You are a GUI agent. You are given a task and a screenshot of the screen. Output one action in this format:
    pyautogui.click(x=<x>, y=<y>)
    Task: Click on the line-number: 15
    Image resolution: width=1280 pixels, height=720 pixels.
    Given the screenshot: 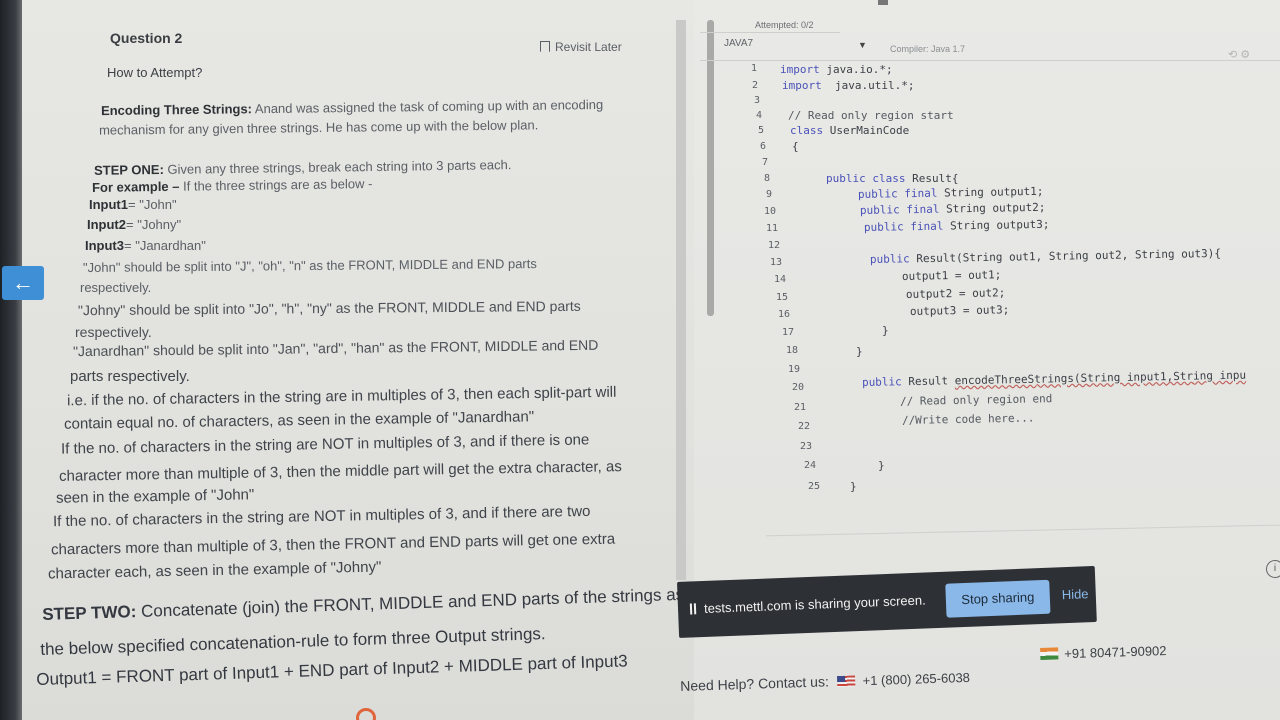 What is the action you would take?
    pyautogui.click(x=781, y=297)
    